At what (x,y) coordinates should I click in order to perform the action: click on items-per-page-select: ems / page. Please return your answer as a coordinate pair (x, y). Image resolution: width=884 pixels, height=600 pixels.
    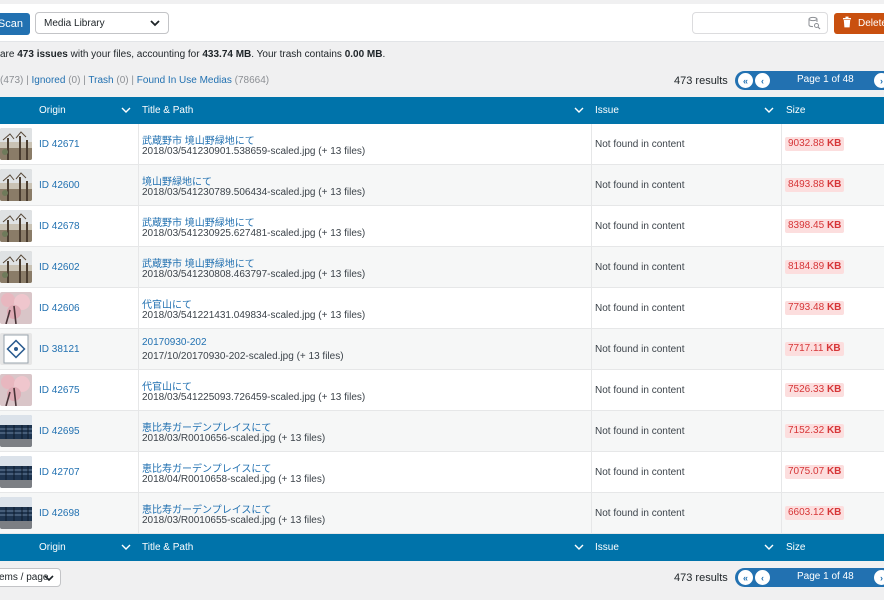
    Looking at the image, I should click on (30, 577).